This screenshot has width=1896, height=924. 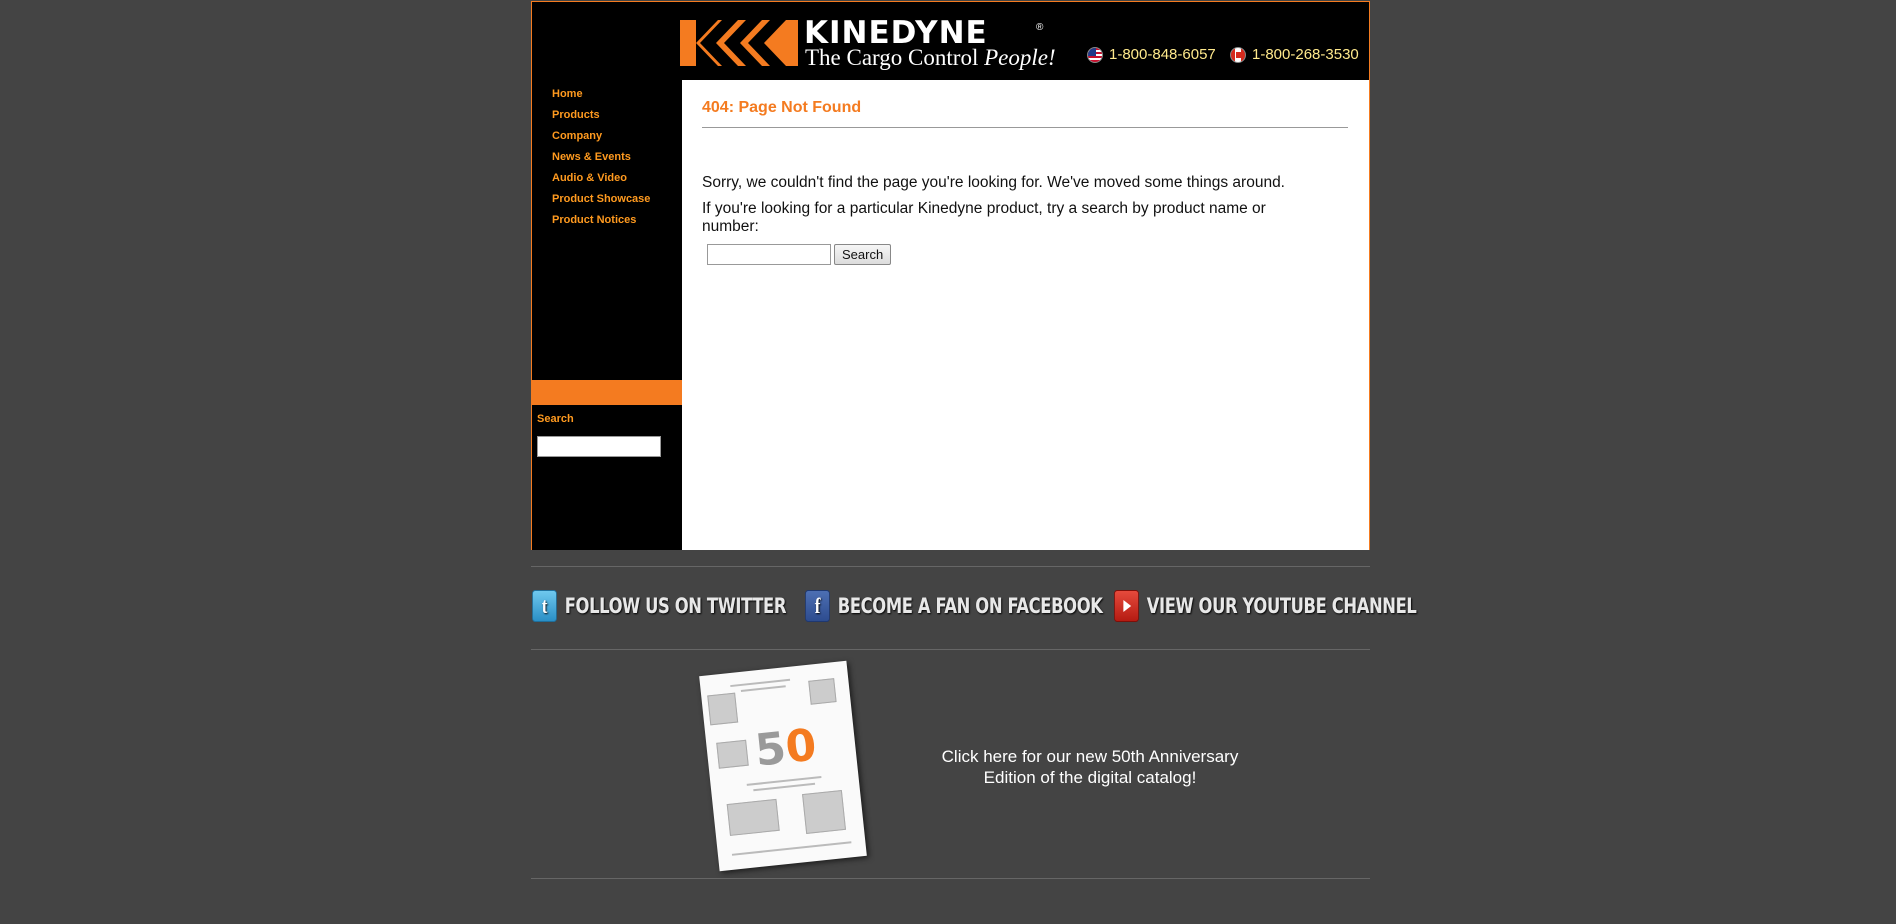 What do you see at coordinates (950, 566) in the screenshot?
I see `footer-divider-top` at bounding box center [950, 566].